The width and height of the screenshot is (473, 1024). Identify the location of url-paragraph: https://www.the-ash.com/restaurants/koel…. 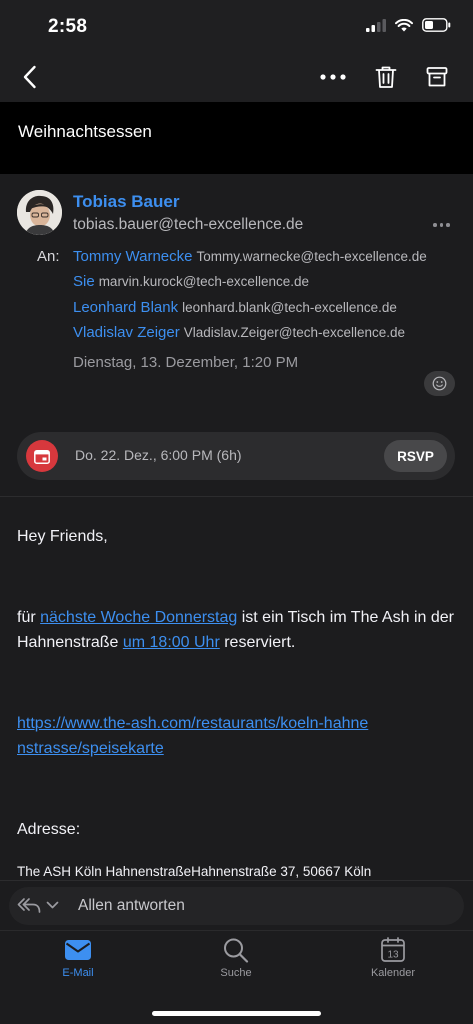
(197, 736).